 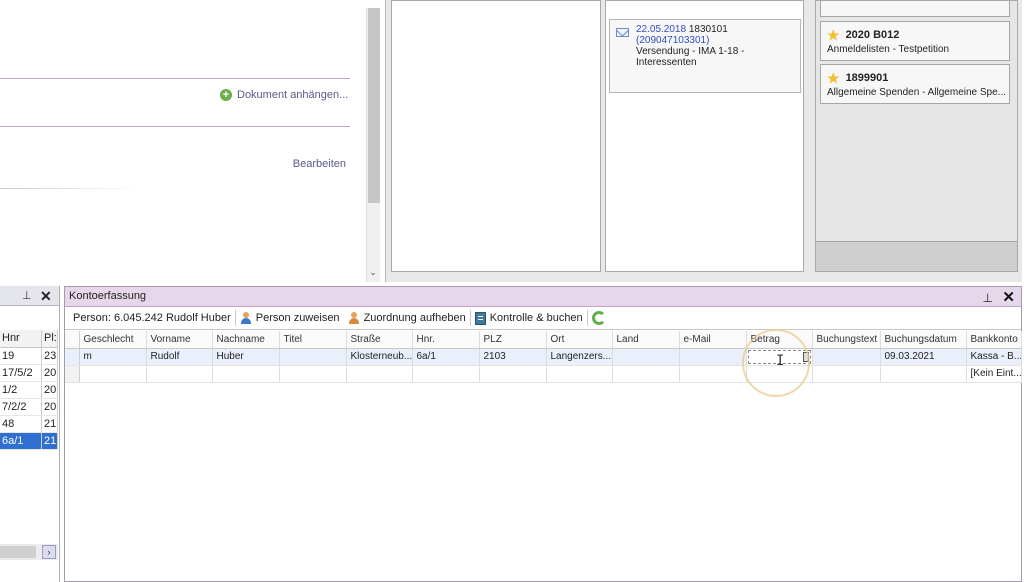 I want to click on table-cell: Rudolf, so click(x=179, y=357).